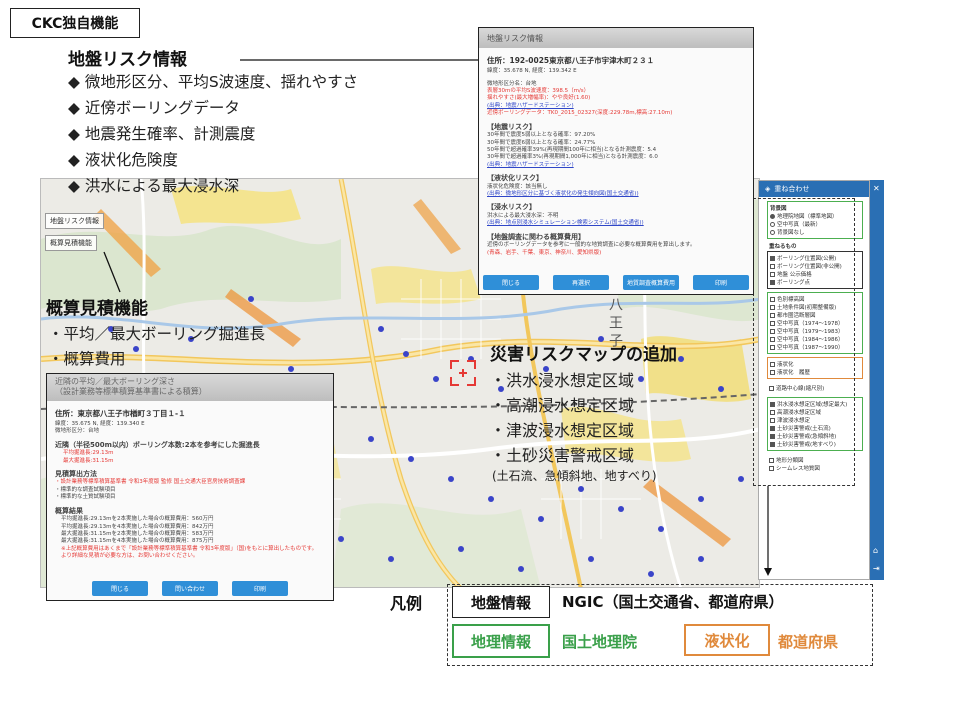  Describe the element at coordinates (87, 359) in the screenshot. I see `estimate-item-2: ・概算費用` at that location.